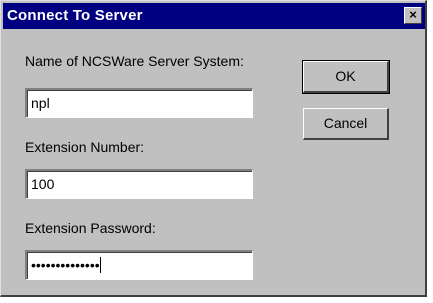 This screenshot has height=303, width=433. Describe the element at coordinates (100, 265) in the screenshot. I see `text-caret` at that location.